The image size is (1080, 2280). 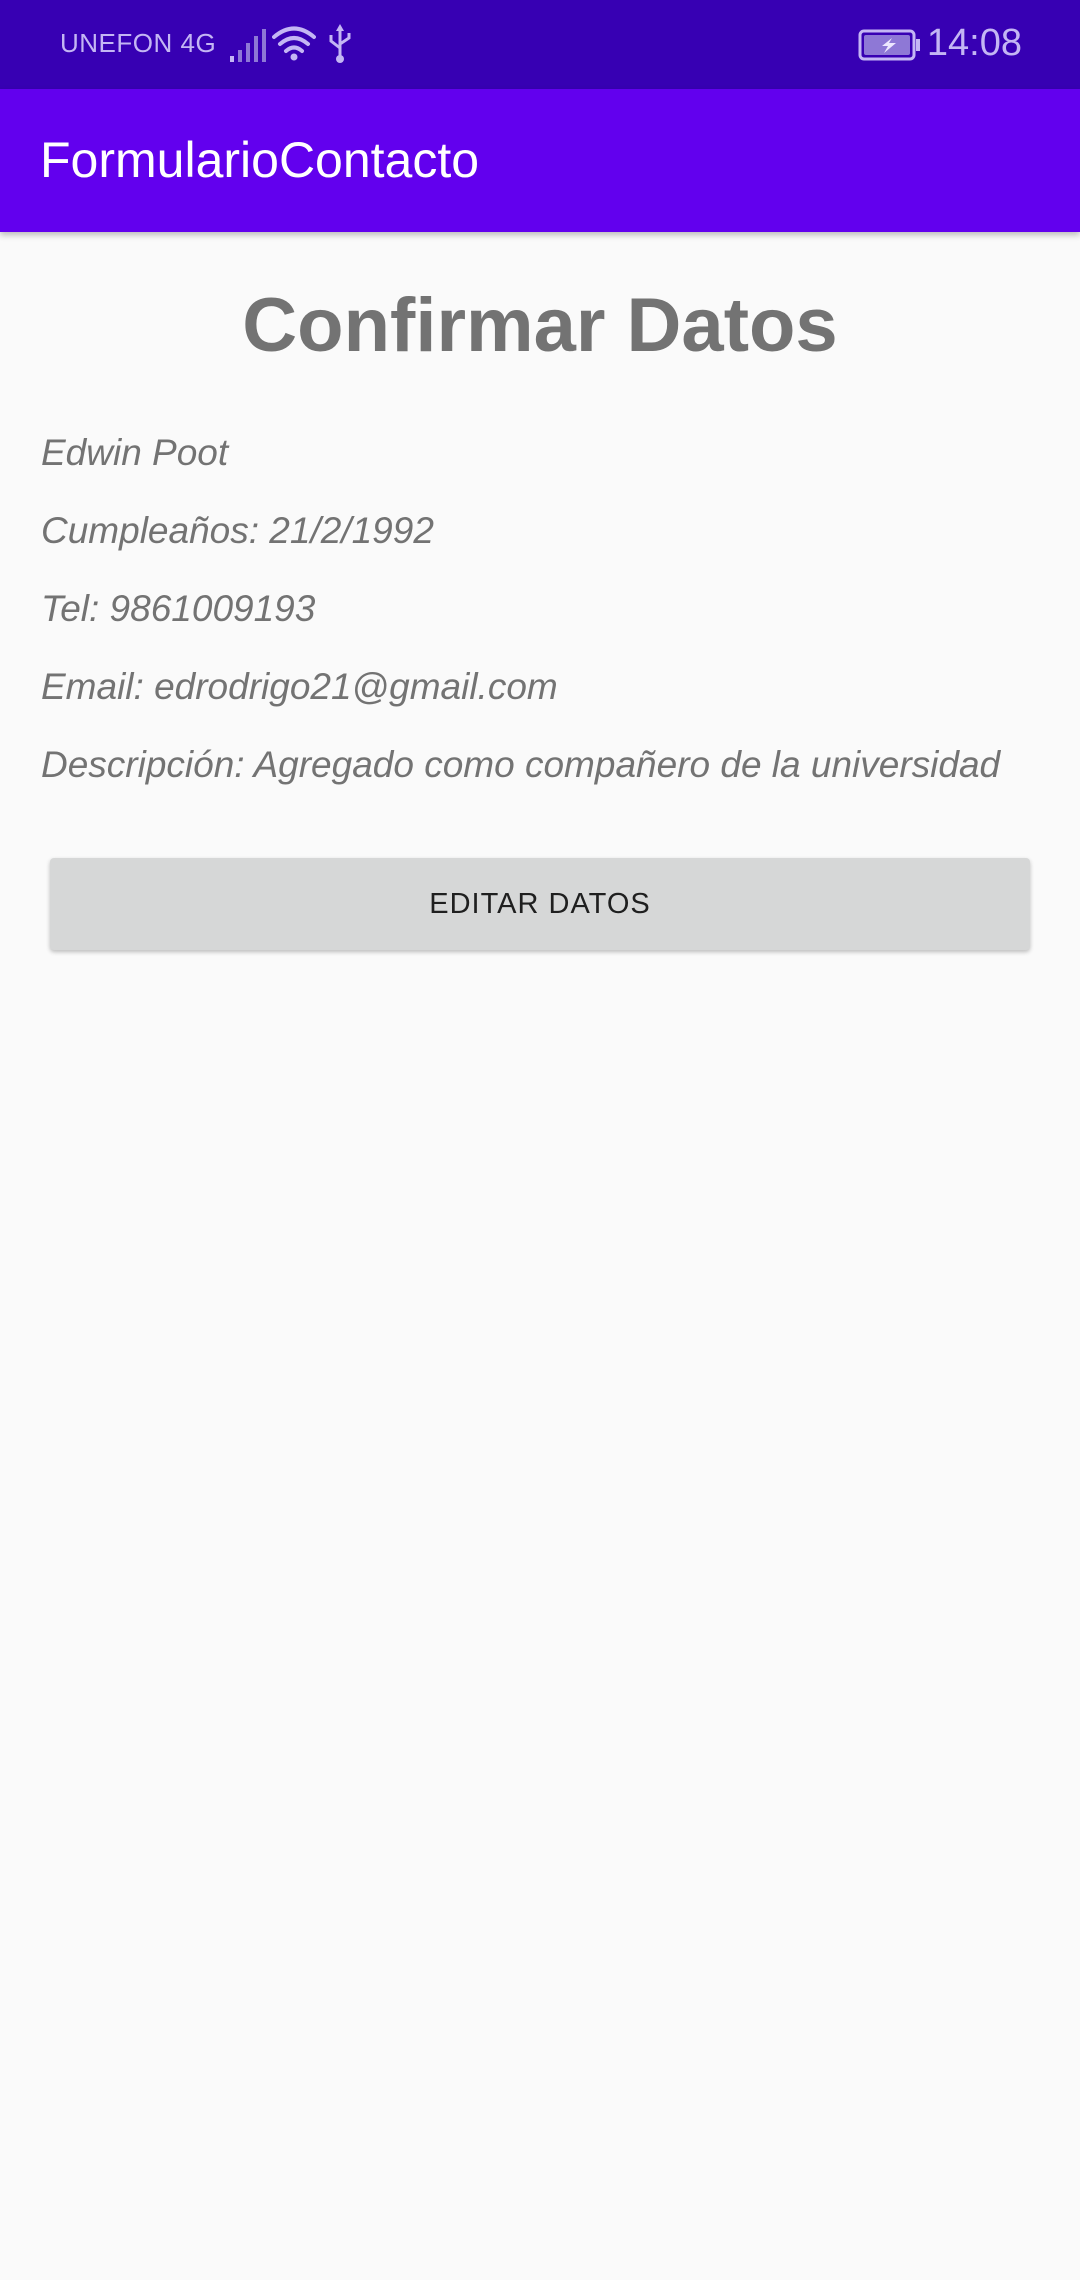 What do you see at coordinates (540, 325) in the screenshot?
I see `page-title: Confirmar Datos` at bounding box center [540, 325].